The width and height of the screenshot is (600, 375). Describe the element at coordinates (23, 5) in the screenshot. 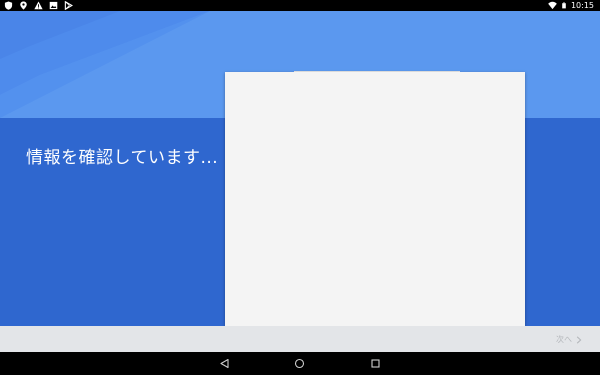

I see `location-icon` at that location.